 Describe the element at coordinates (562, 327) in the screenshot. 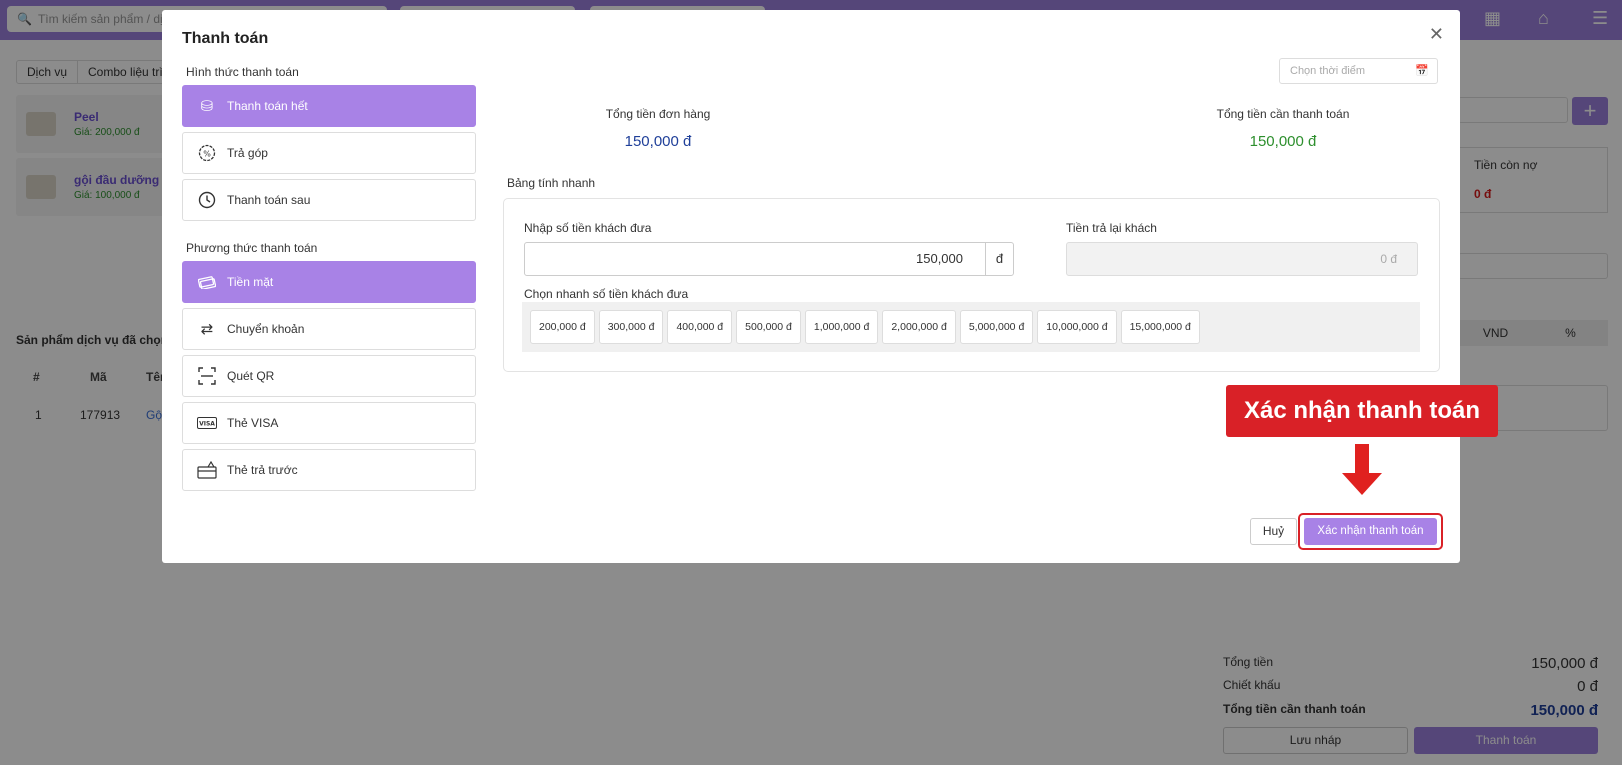

I see `quick-amount-chip: 200,000 đ` at that location.